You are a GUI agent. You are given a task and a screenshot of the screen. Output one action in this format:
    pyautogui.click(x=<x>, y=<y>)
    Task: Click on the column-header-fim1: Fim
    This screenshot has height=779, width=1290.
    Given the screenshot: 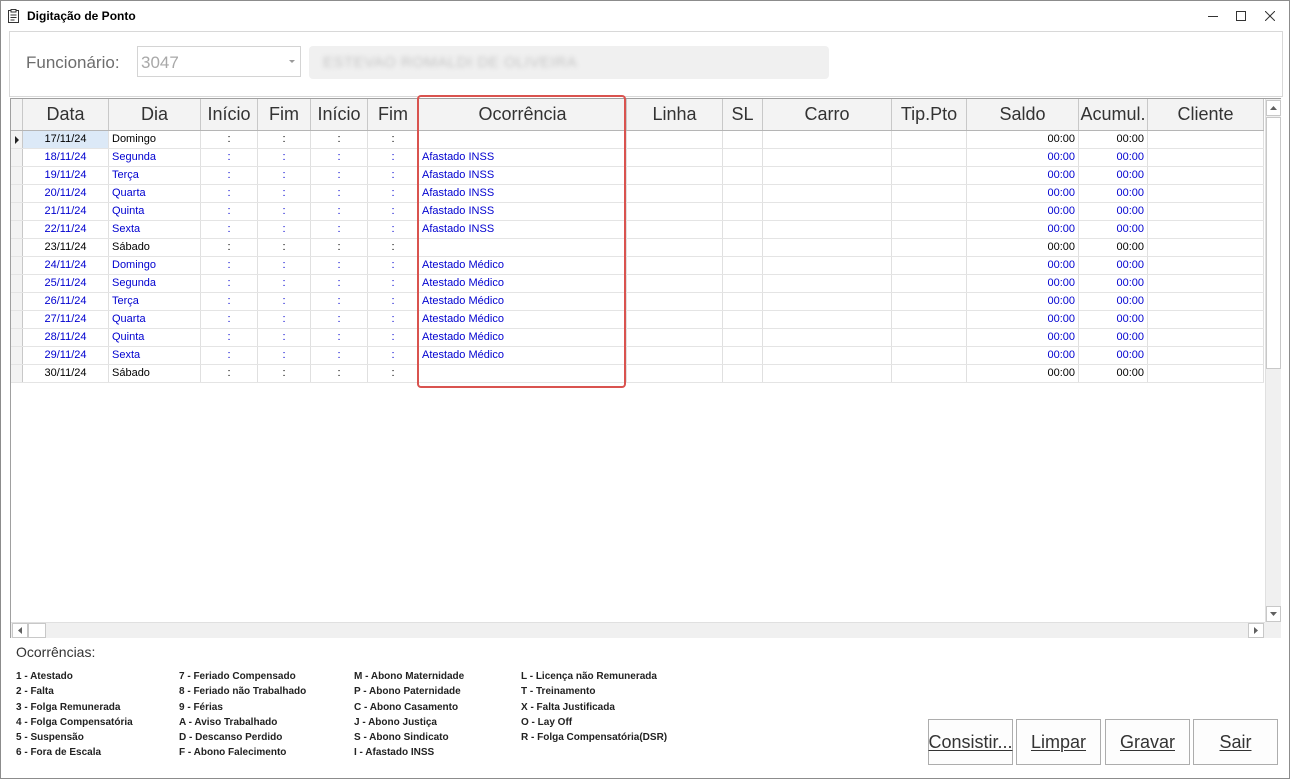 What is the action you would take?
    pyautogui.click(x=284, y=114)
    